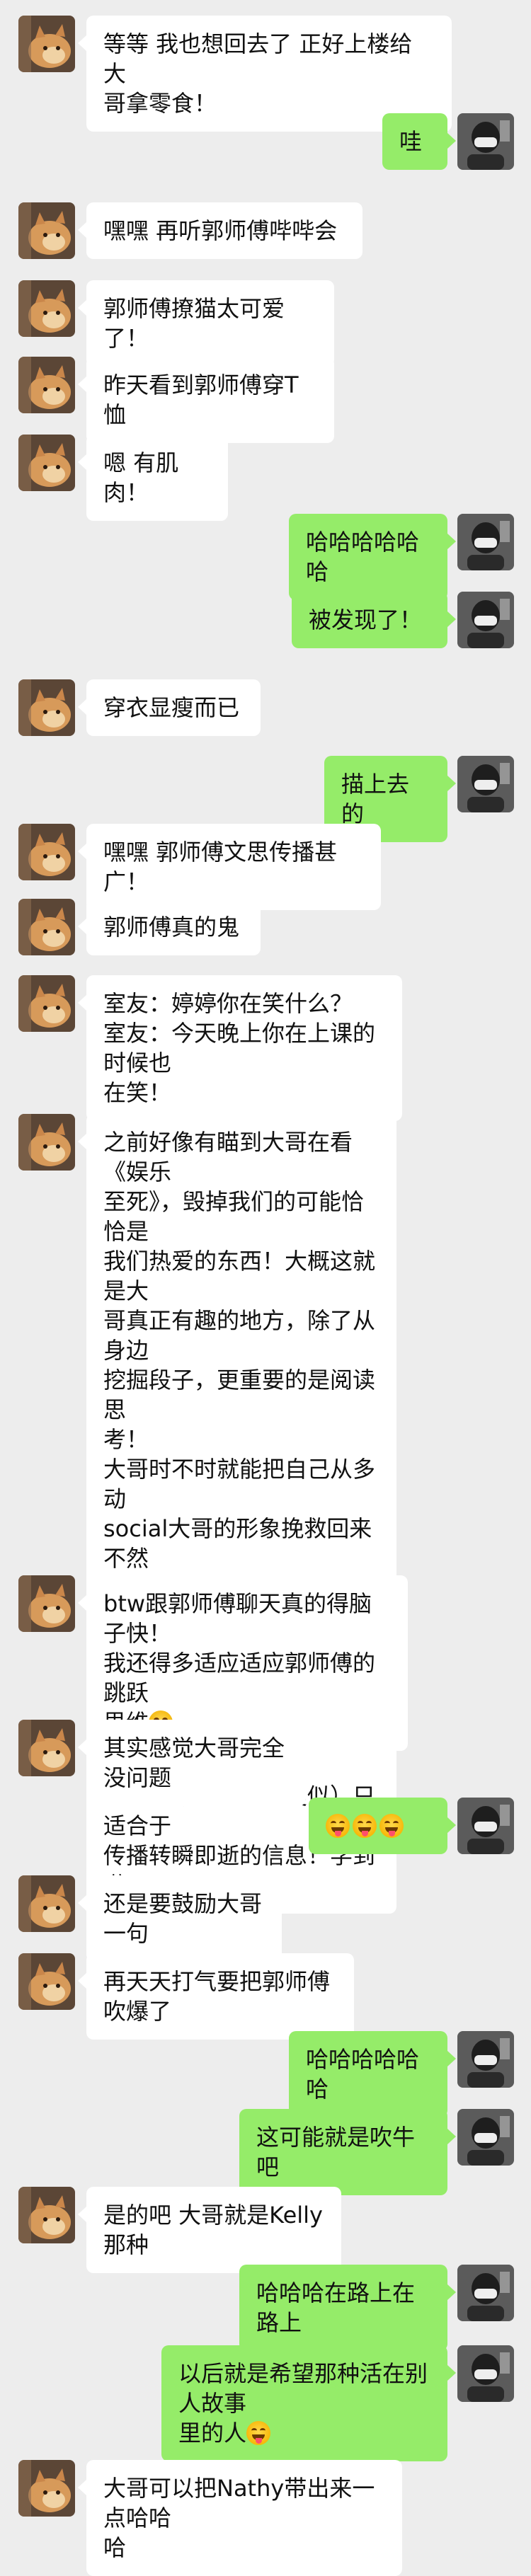 The width and height of the screenshot is (531, 2576). I want to click on message-text: btw跟郭师傅聊天真的得脑子快！ 我还得多适应适应郭师傅的跳跃 思维, so click(239, 1663).